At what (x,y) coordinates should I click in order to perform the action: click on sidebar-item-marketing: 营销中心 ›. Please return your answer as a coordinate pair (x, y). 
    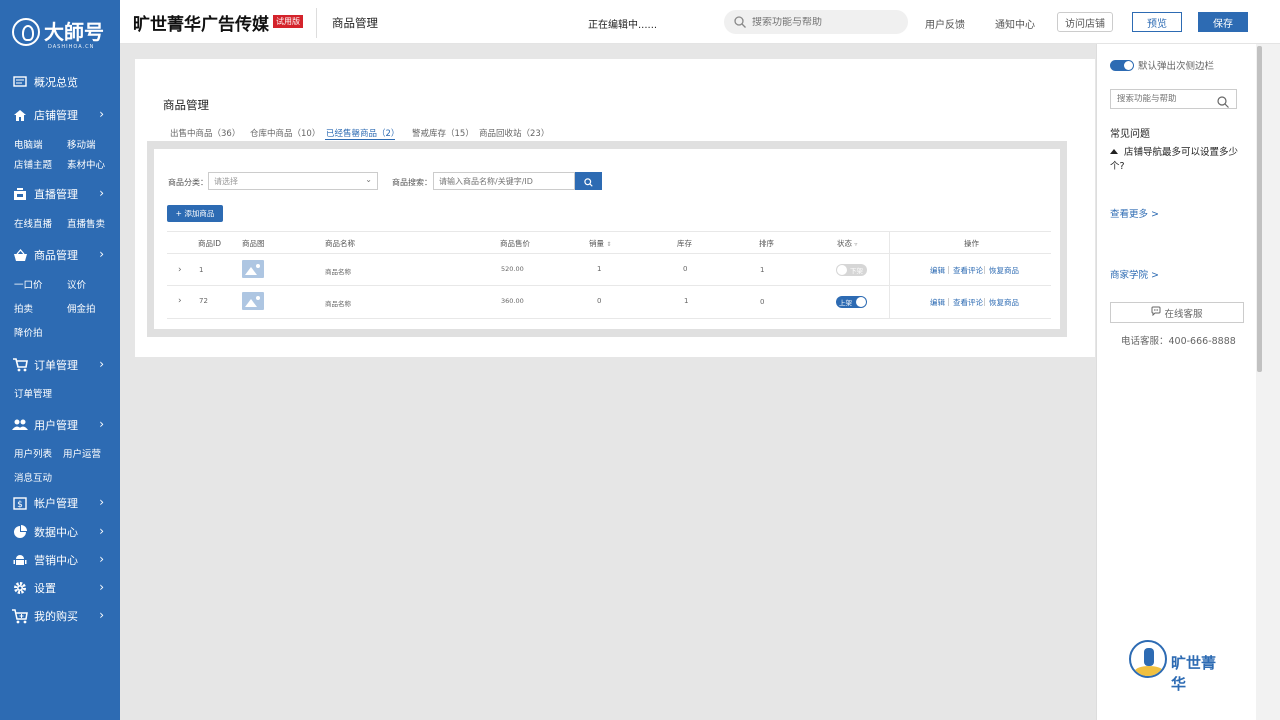
    Looking at the image, I should click on (60, 560).